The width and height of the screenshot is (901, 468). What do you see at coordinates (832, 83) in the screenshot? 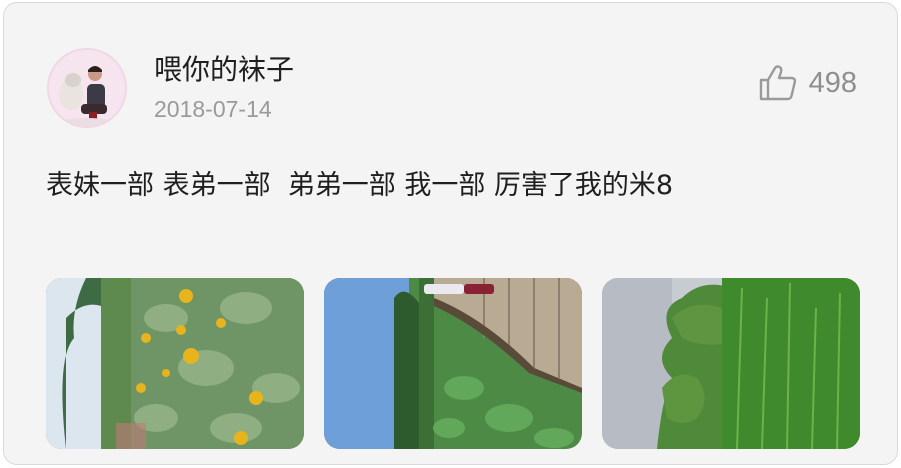
I see `like-count: 498` at bounding box center [832, 83].